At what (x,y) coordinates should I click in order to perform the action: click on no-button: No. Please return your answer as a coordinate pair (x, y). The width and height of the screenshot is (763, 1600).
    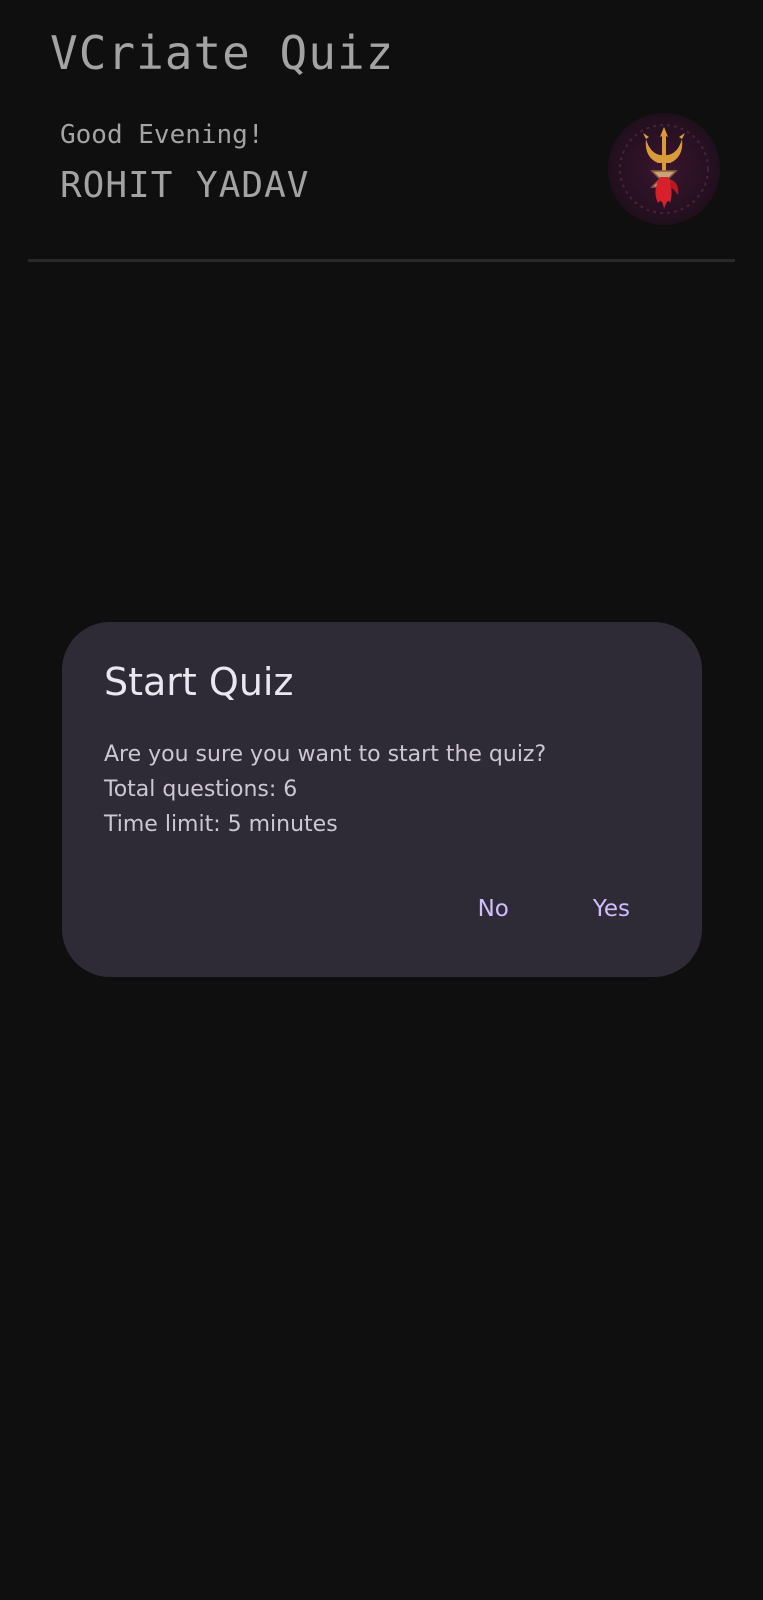
    Looking at the image, I should click on (493, 909).